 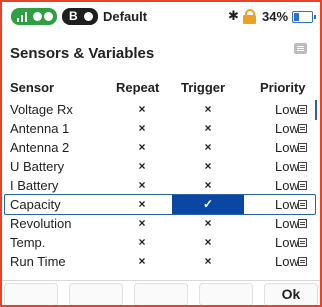 I want to click on table-row: Antenna 1 × × Low, so click(x=161, y=128).